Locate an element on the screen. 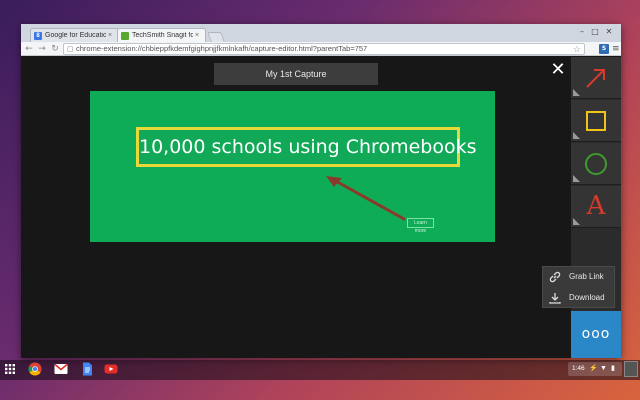  minimize-icon: – is located at coordinates (582, 32).